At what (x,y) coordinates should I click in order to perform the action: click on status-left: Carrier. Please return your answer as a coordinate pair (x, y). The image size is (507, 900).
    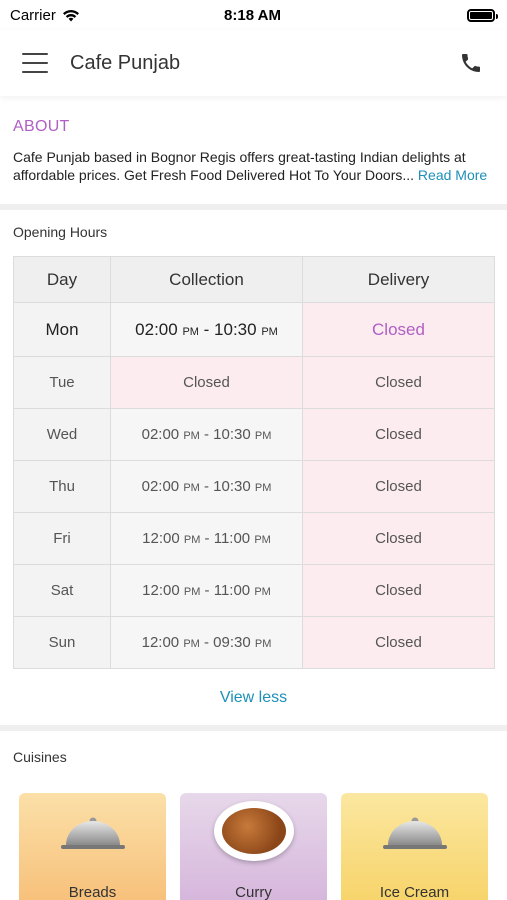
    Looking at the image, I should click on (70, 15).